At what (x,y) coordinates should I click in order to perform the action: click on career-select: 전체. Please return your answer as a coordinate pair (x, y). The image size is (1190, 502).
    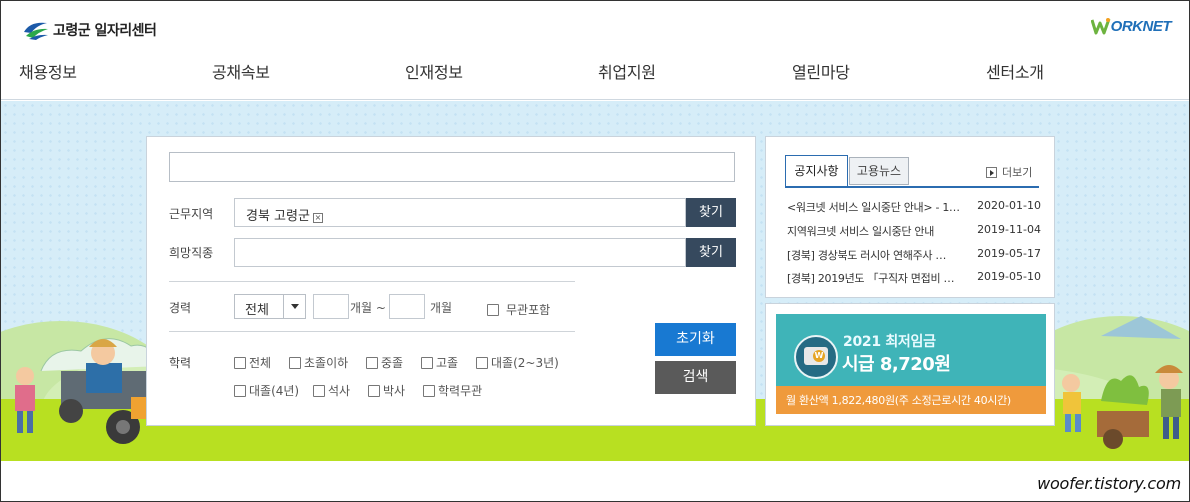
    Looking at the image, I should click on (270, 306).